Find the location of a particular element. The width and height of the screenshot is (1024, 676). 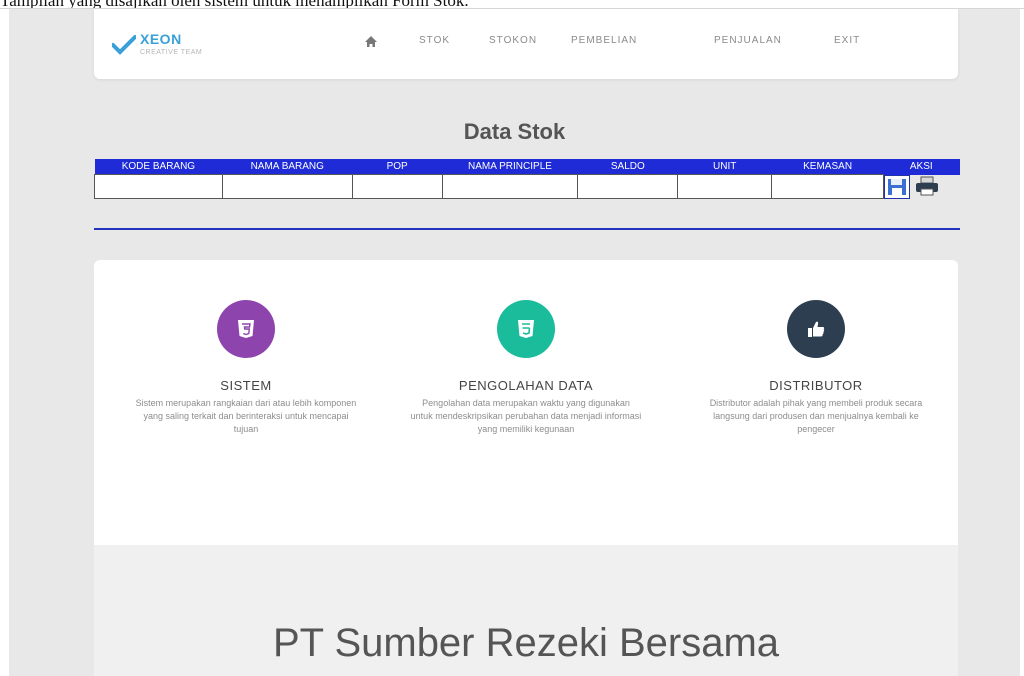

kode-barang-cell is located at coordinates (158, 186).